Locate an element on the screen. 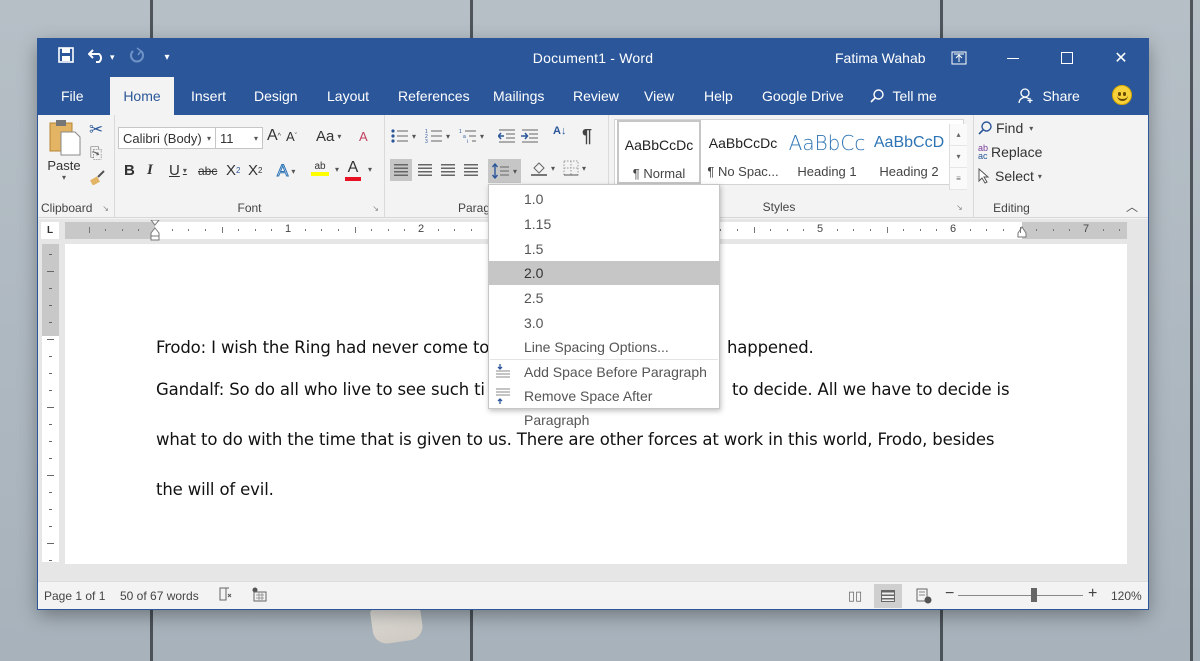  vertical-ruler is located at coordinates (50, 403).